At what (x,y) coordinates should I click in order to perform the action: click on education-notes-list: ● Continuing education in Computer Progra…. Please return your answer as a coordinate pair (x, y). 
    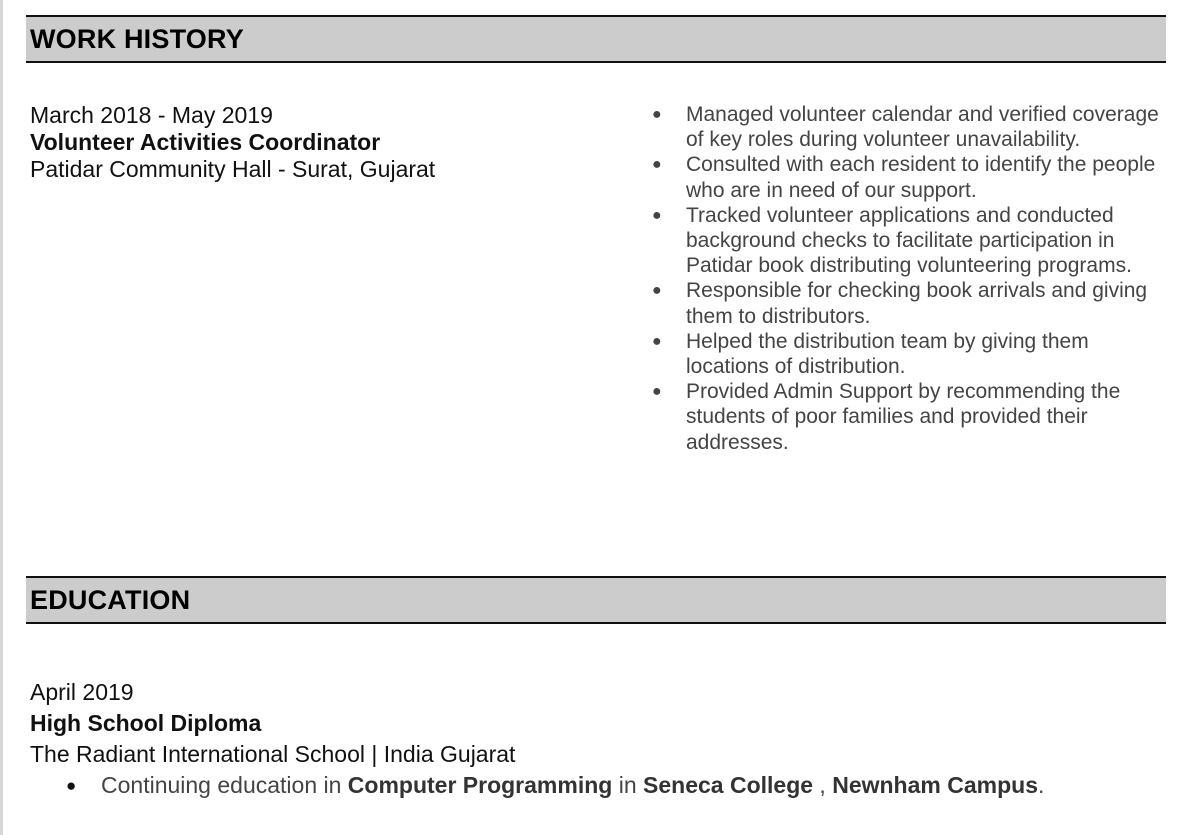
    Looking at the image, I should click on (555, 785).